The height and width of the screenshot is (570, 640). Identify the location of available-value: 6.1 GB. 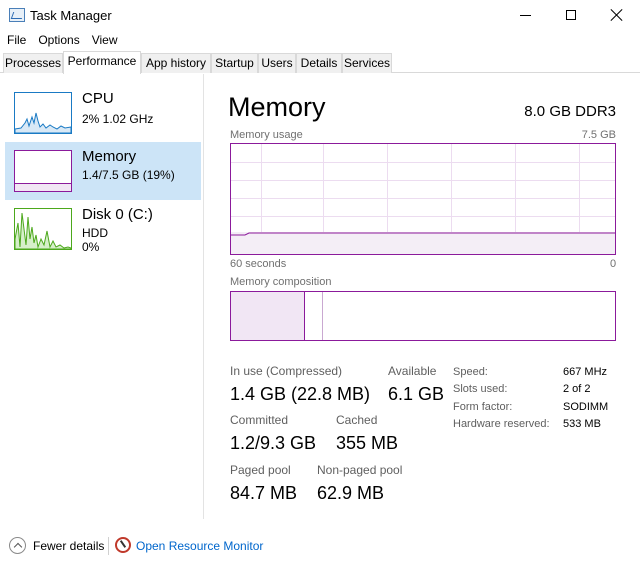
(416, 394).